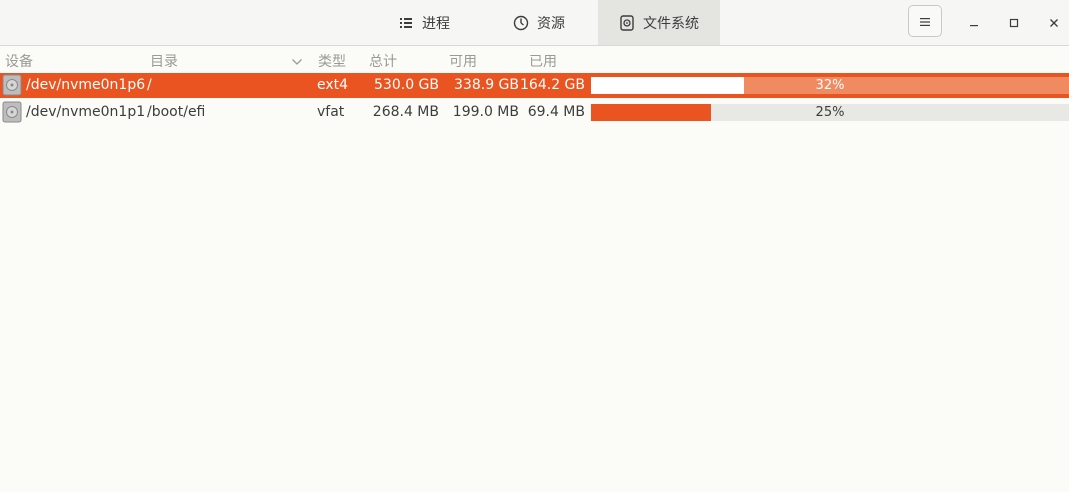 This screenshot has height=492, width=1069. Describe the element at coordinates (86, 85) in the screenshot. I see `device-cell: /dev/nvme0n1p6` at that location.